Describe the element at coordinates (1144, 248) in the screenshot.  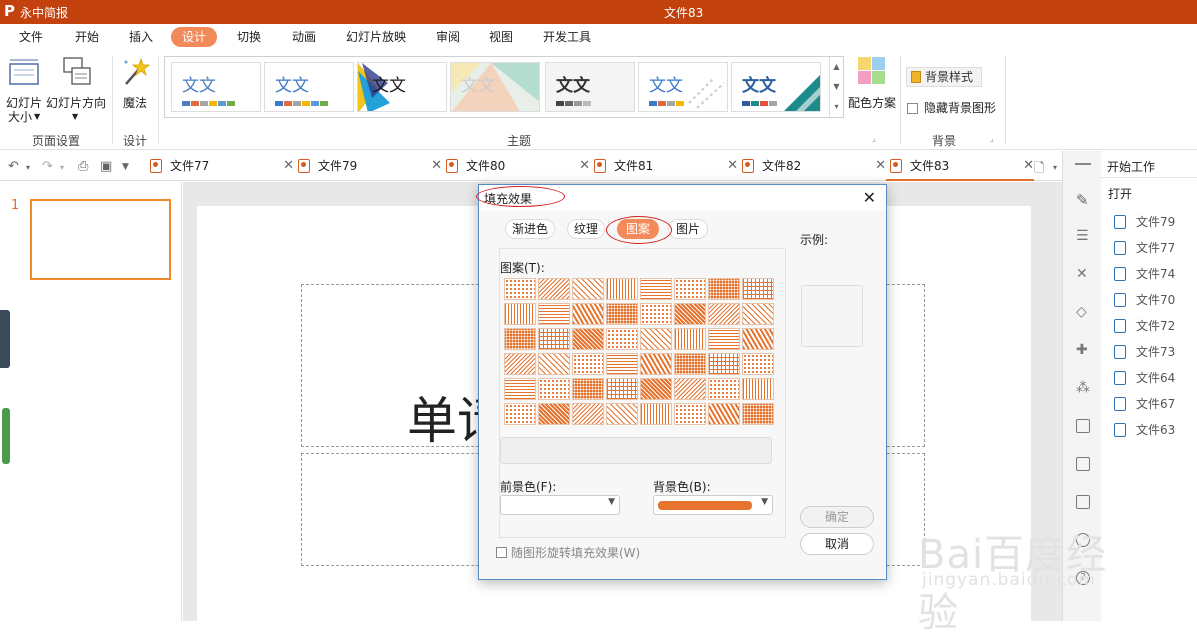
I see `recent-file: 文件77` at that location.